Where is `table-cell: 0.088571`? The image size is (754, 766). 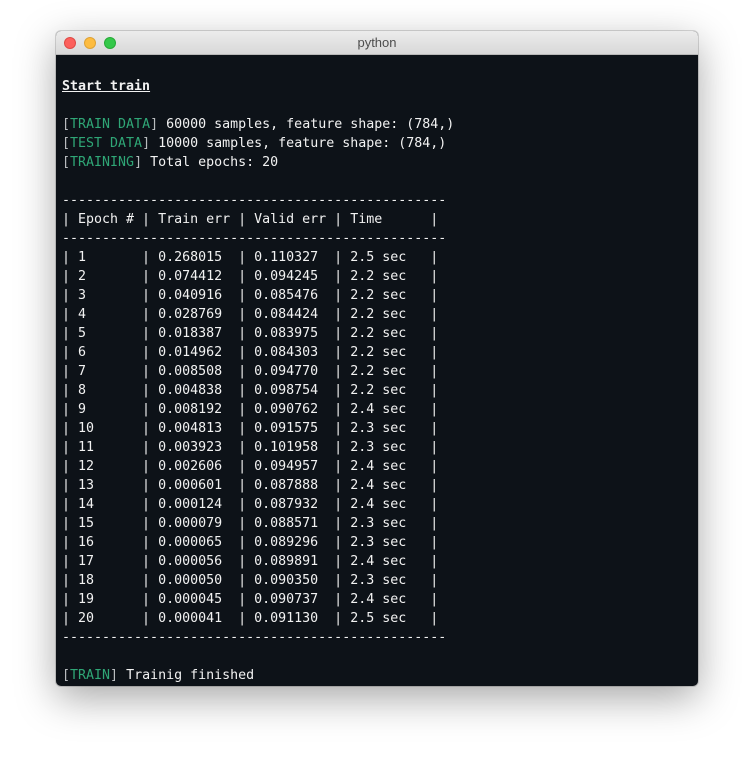 table-cell: 0.088571 is located at coordinates (286, 523).